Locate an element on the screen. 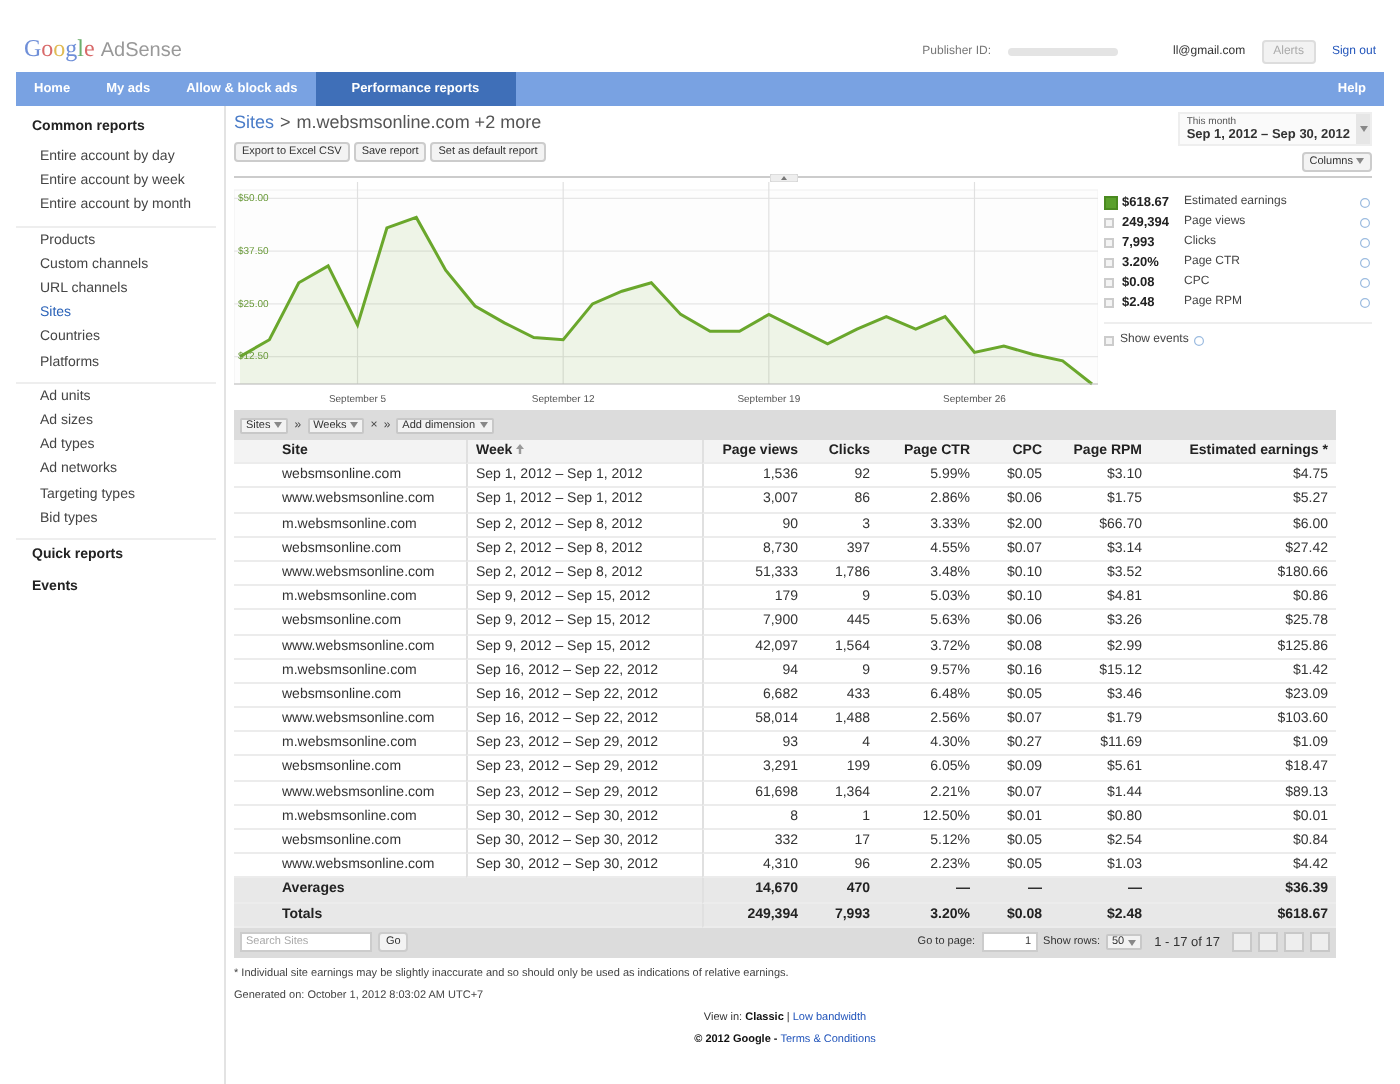 Image resolution: width=1400 pixels, height=1084 pixels. breadcrumb-link: Sites is located at coordinates (254, 122).